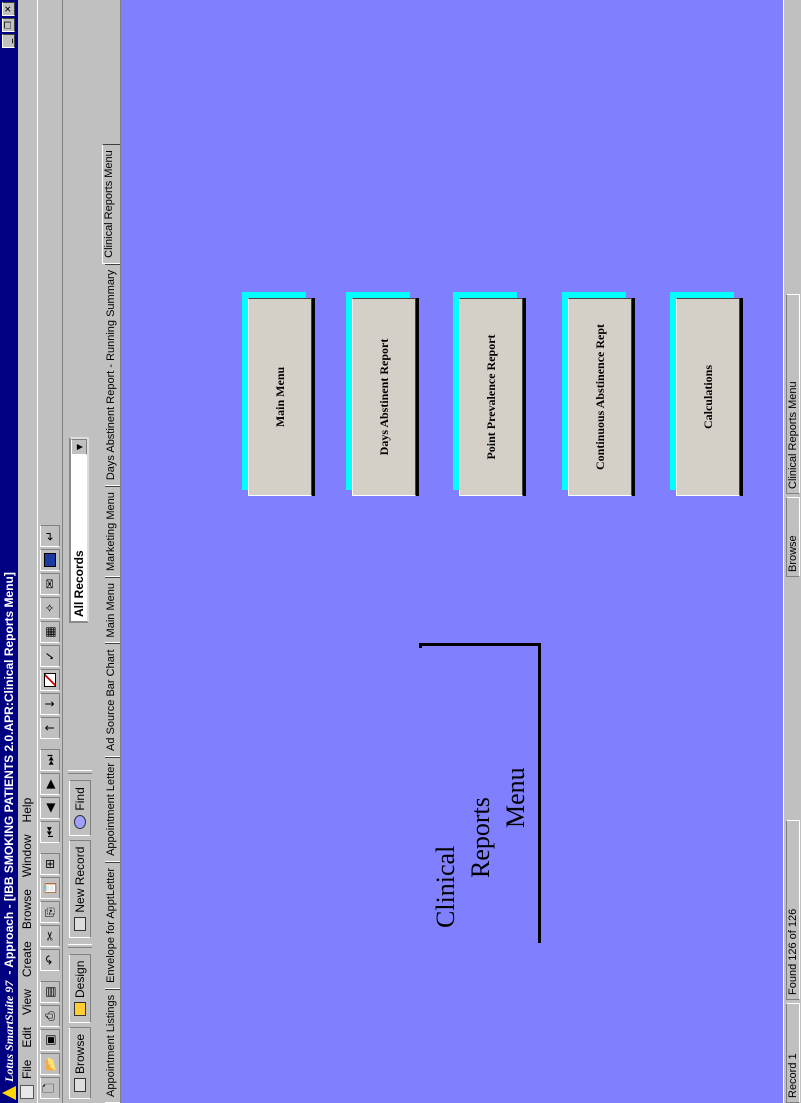  What do you see at coordinates (50, 784) in the screenshot?
I see `next-record-icon: ▶` at bounding box center [50, 784].